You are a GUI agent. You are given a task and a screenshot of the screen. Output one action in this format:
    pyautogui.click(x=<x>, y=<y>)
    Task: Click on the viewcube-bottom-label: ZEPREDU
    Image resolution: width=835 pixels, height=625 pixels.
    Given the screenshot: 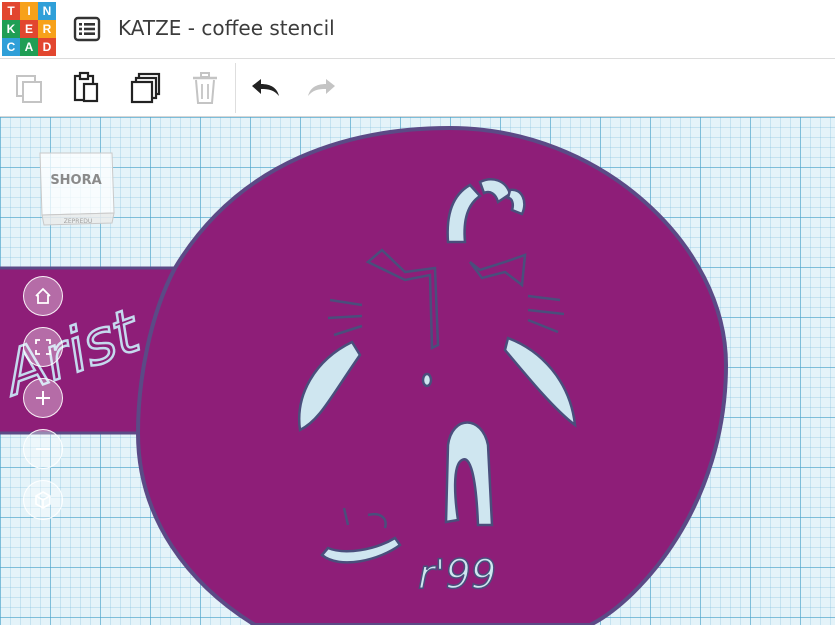 What is the action you would take?
    pyautogui.click(x=78, y=221)
    